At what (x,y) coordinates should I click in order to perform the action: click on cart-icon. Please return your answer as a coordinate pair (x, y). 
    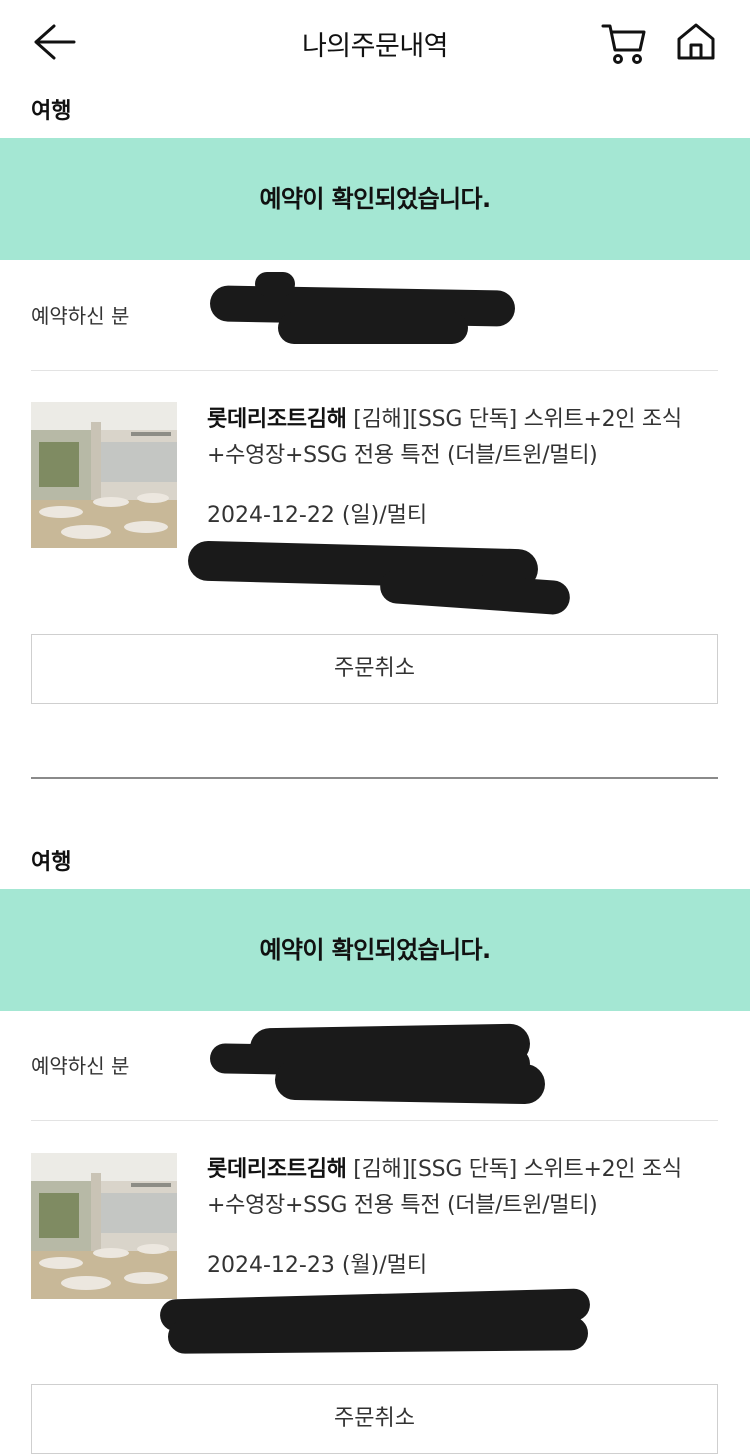
    Looking at the image, I should click on (623, 44).